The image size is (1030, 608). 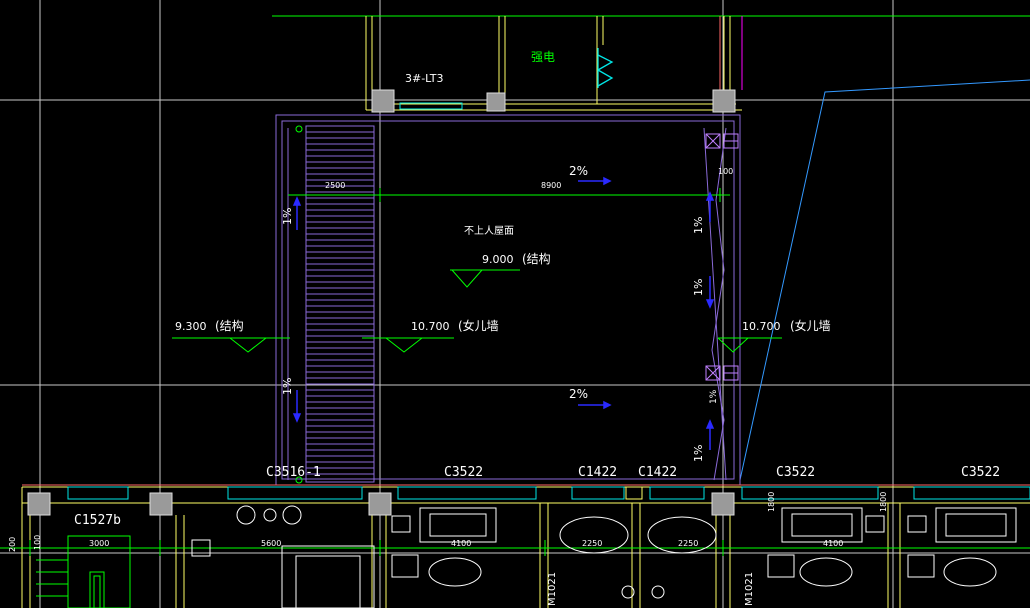 I want to click on stair-ramp-hatch, so click(x=340, y=304).